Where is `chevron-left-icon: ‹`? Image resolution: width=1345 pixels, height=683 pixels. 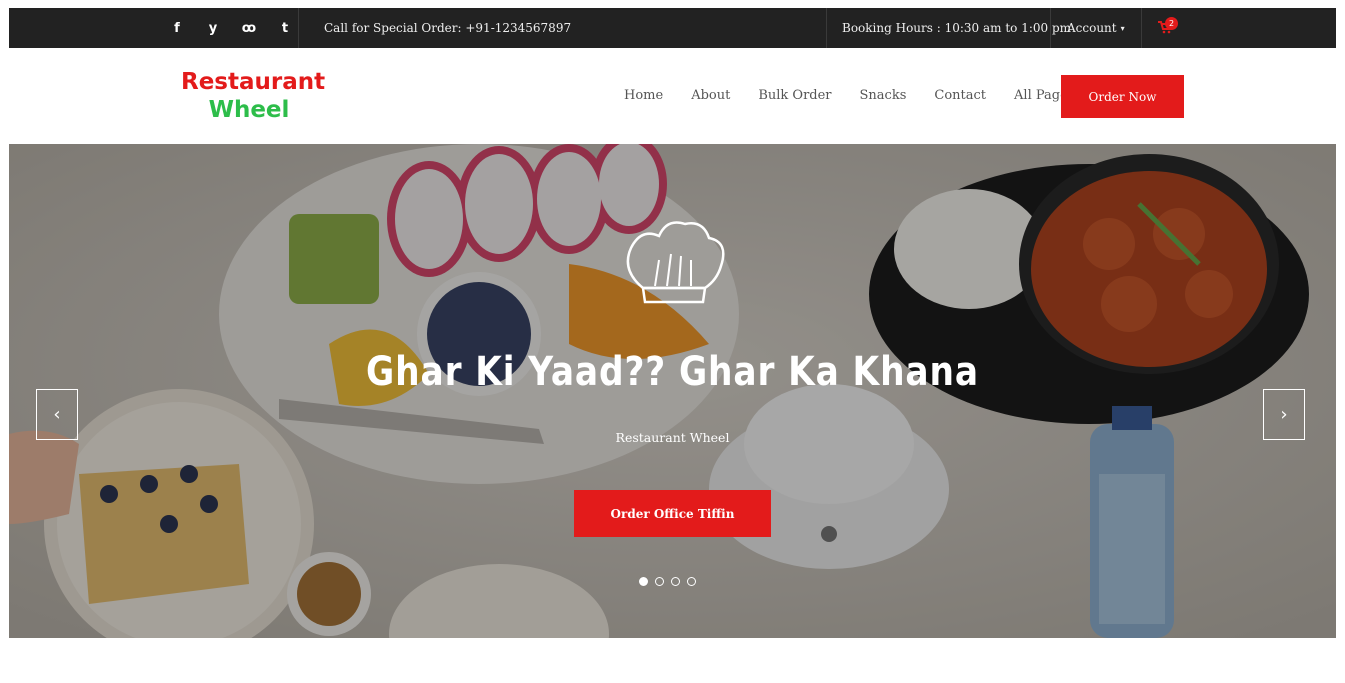 chevron-left-icon: ‹ is located at coordinates (57, 414).